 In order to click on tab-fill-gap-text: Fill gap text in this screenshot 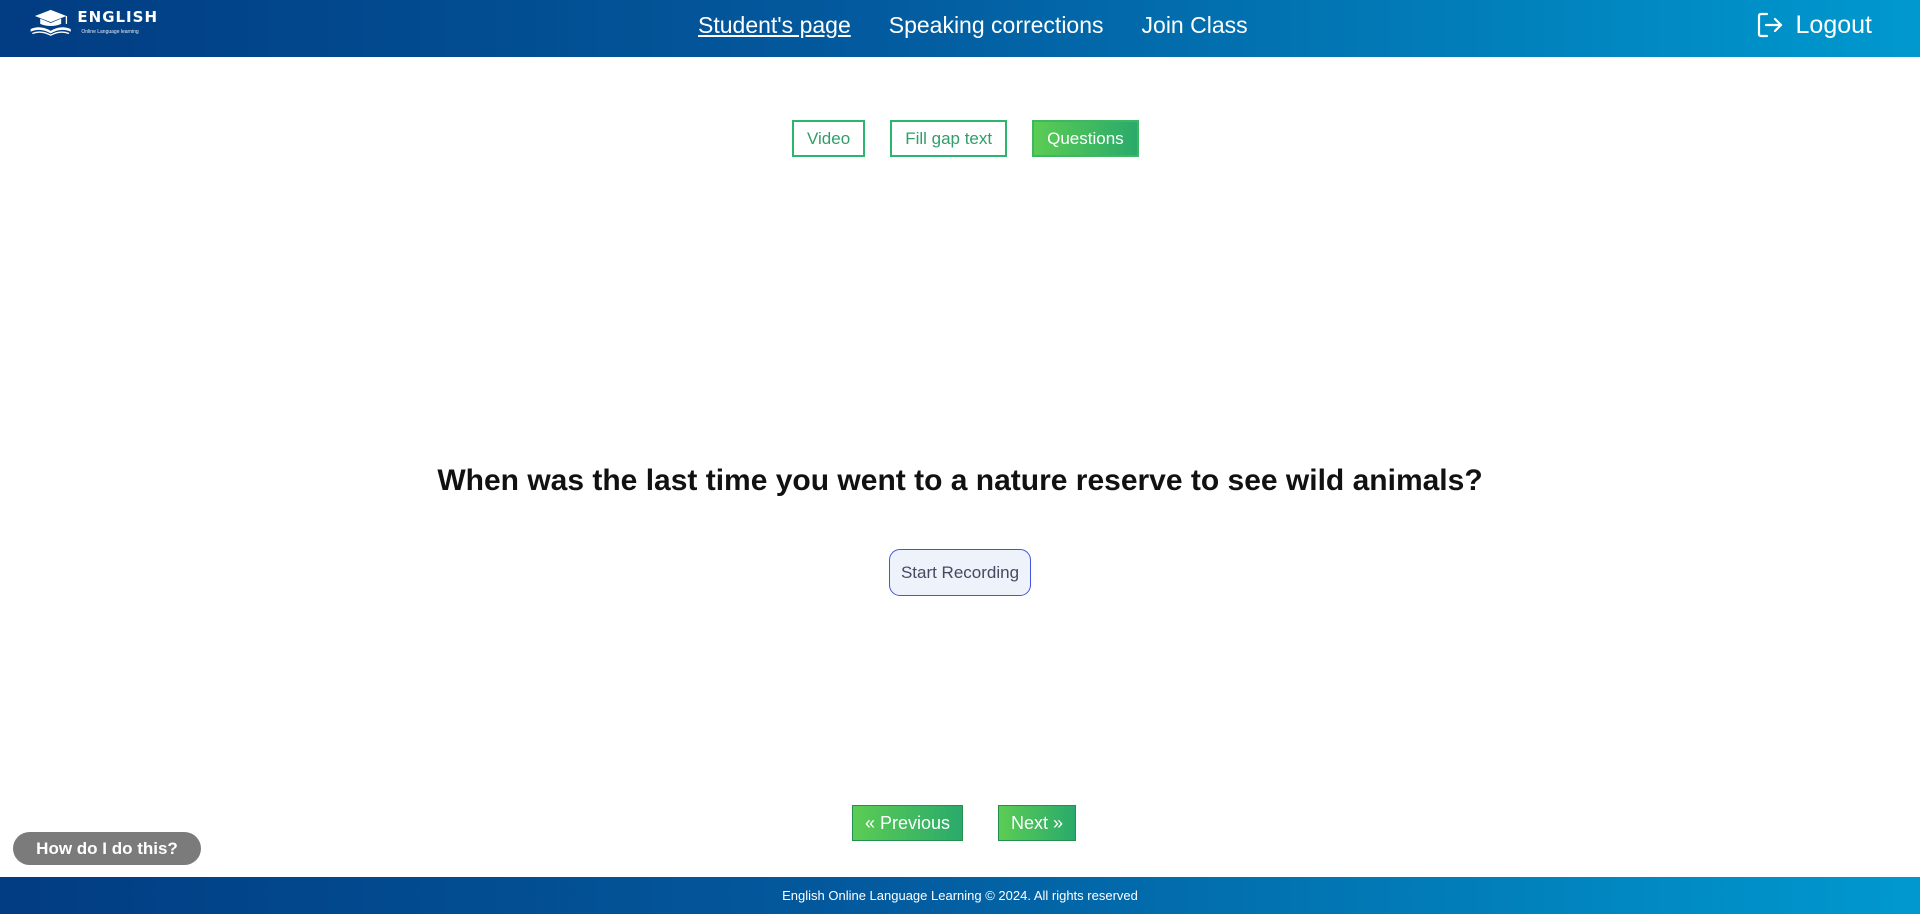, I will do `click(949, 138)`.